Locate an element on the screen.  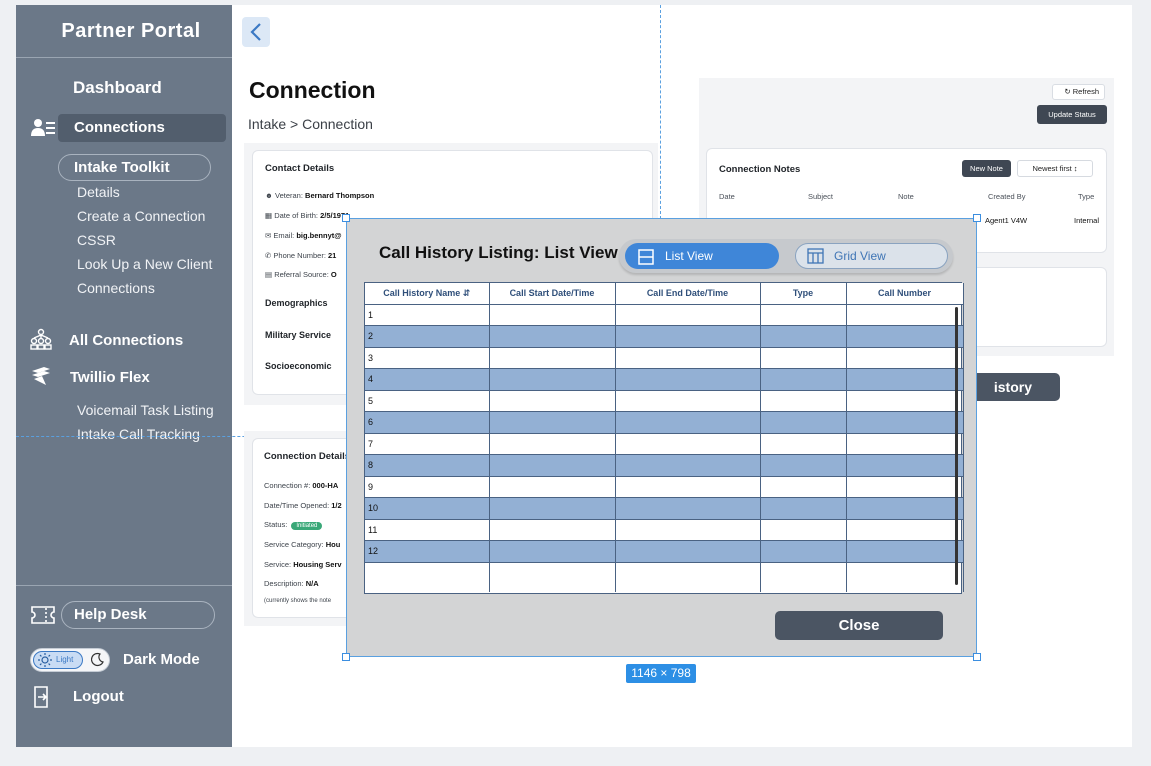
sidebar-item-all-connections: All Connections is located at coordinates (126, 340).